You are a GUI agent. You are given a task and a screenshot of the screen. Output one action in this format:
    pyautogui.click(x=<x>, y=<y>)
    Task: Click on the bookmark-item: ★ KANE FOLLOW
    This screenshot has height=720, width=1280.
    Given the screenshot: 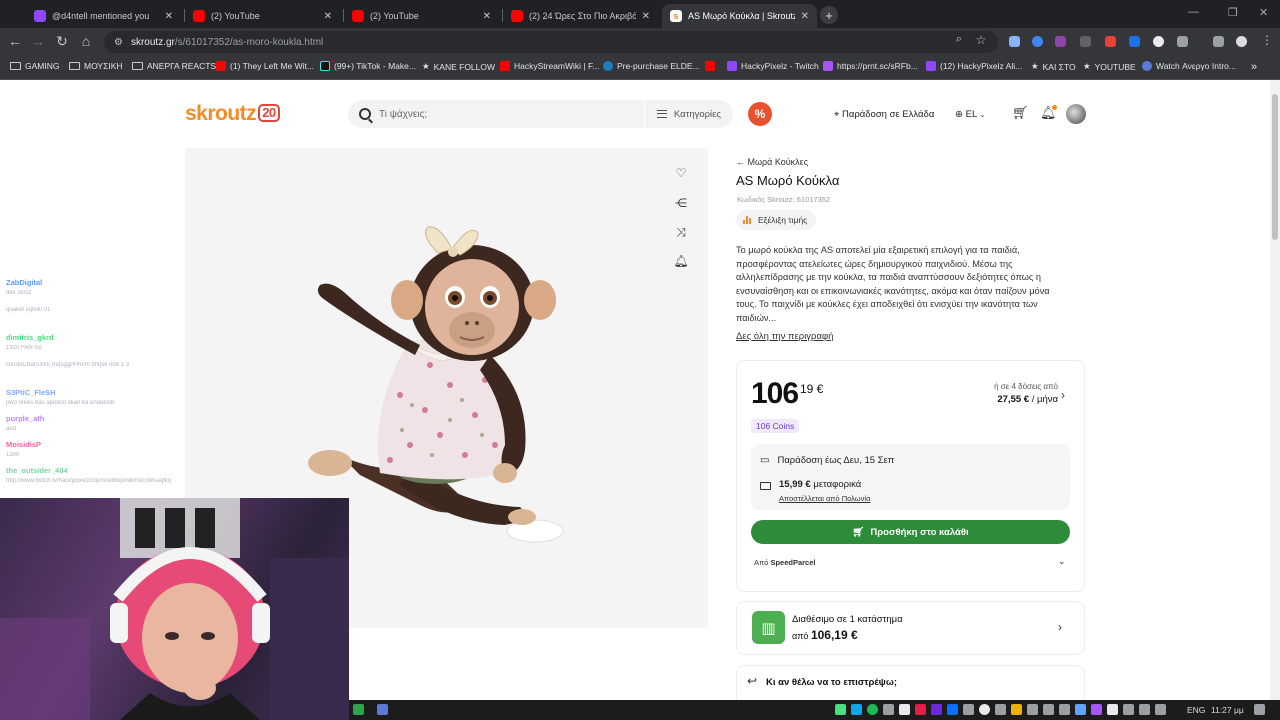 What is the action you would take?
    pyautogui.click(x=458, y=66)
    